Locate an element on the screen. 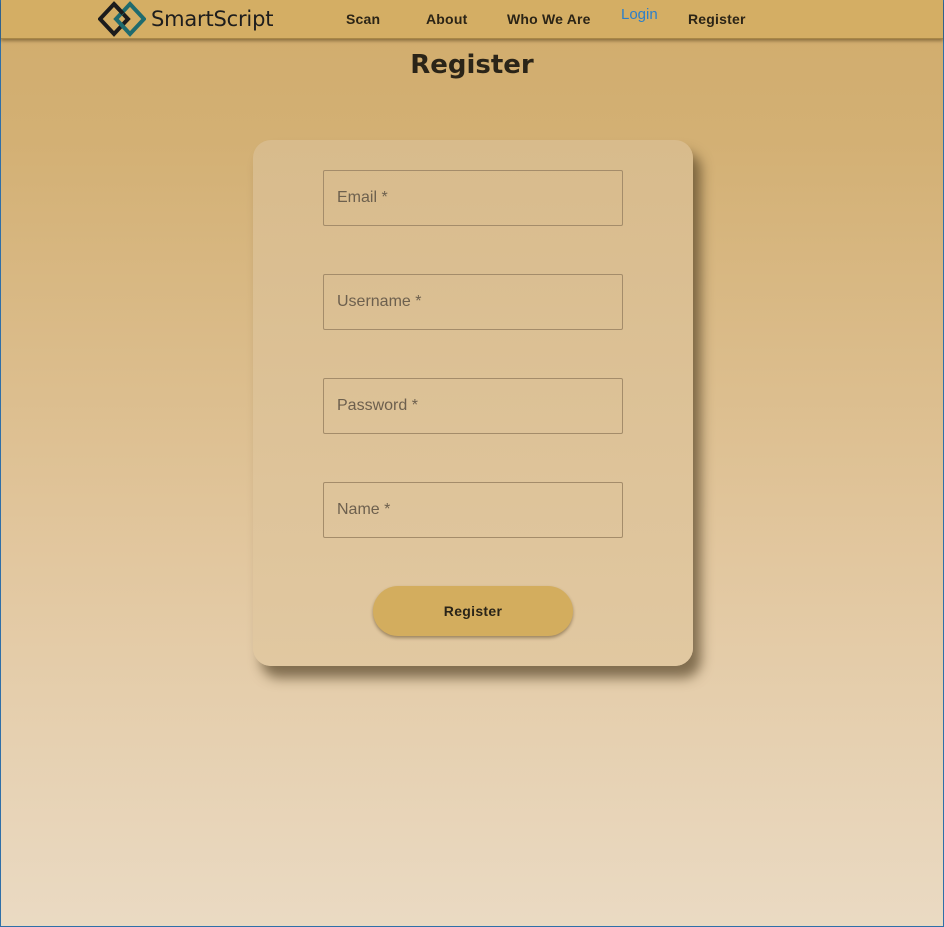  nav-link-who-we-are: Who We Are is located at coordinates (549, 19).